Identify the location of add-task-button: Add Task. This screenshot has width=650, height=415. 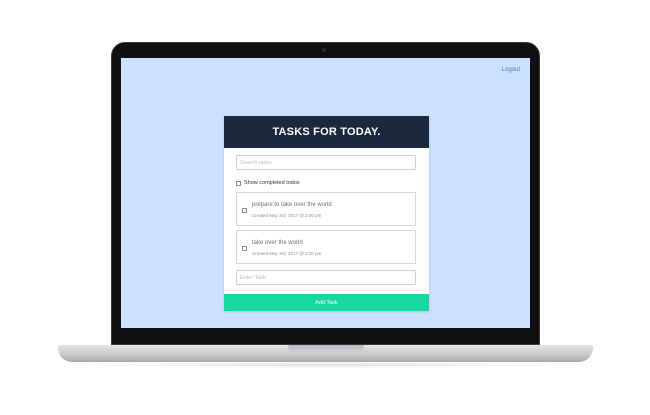
(326, 302).